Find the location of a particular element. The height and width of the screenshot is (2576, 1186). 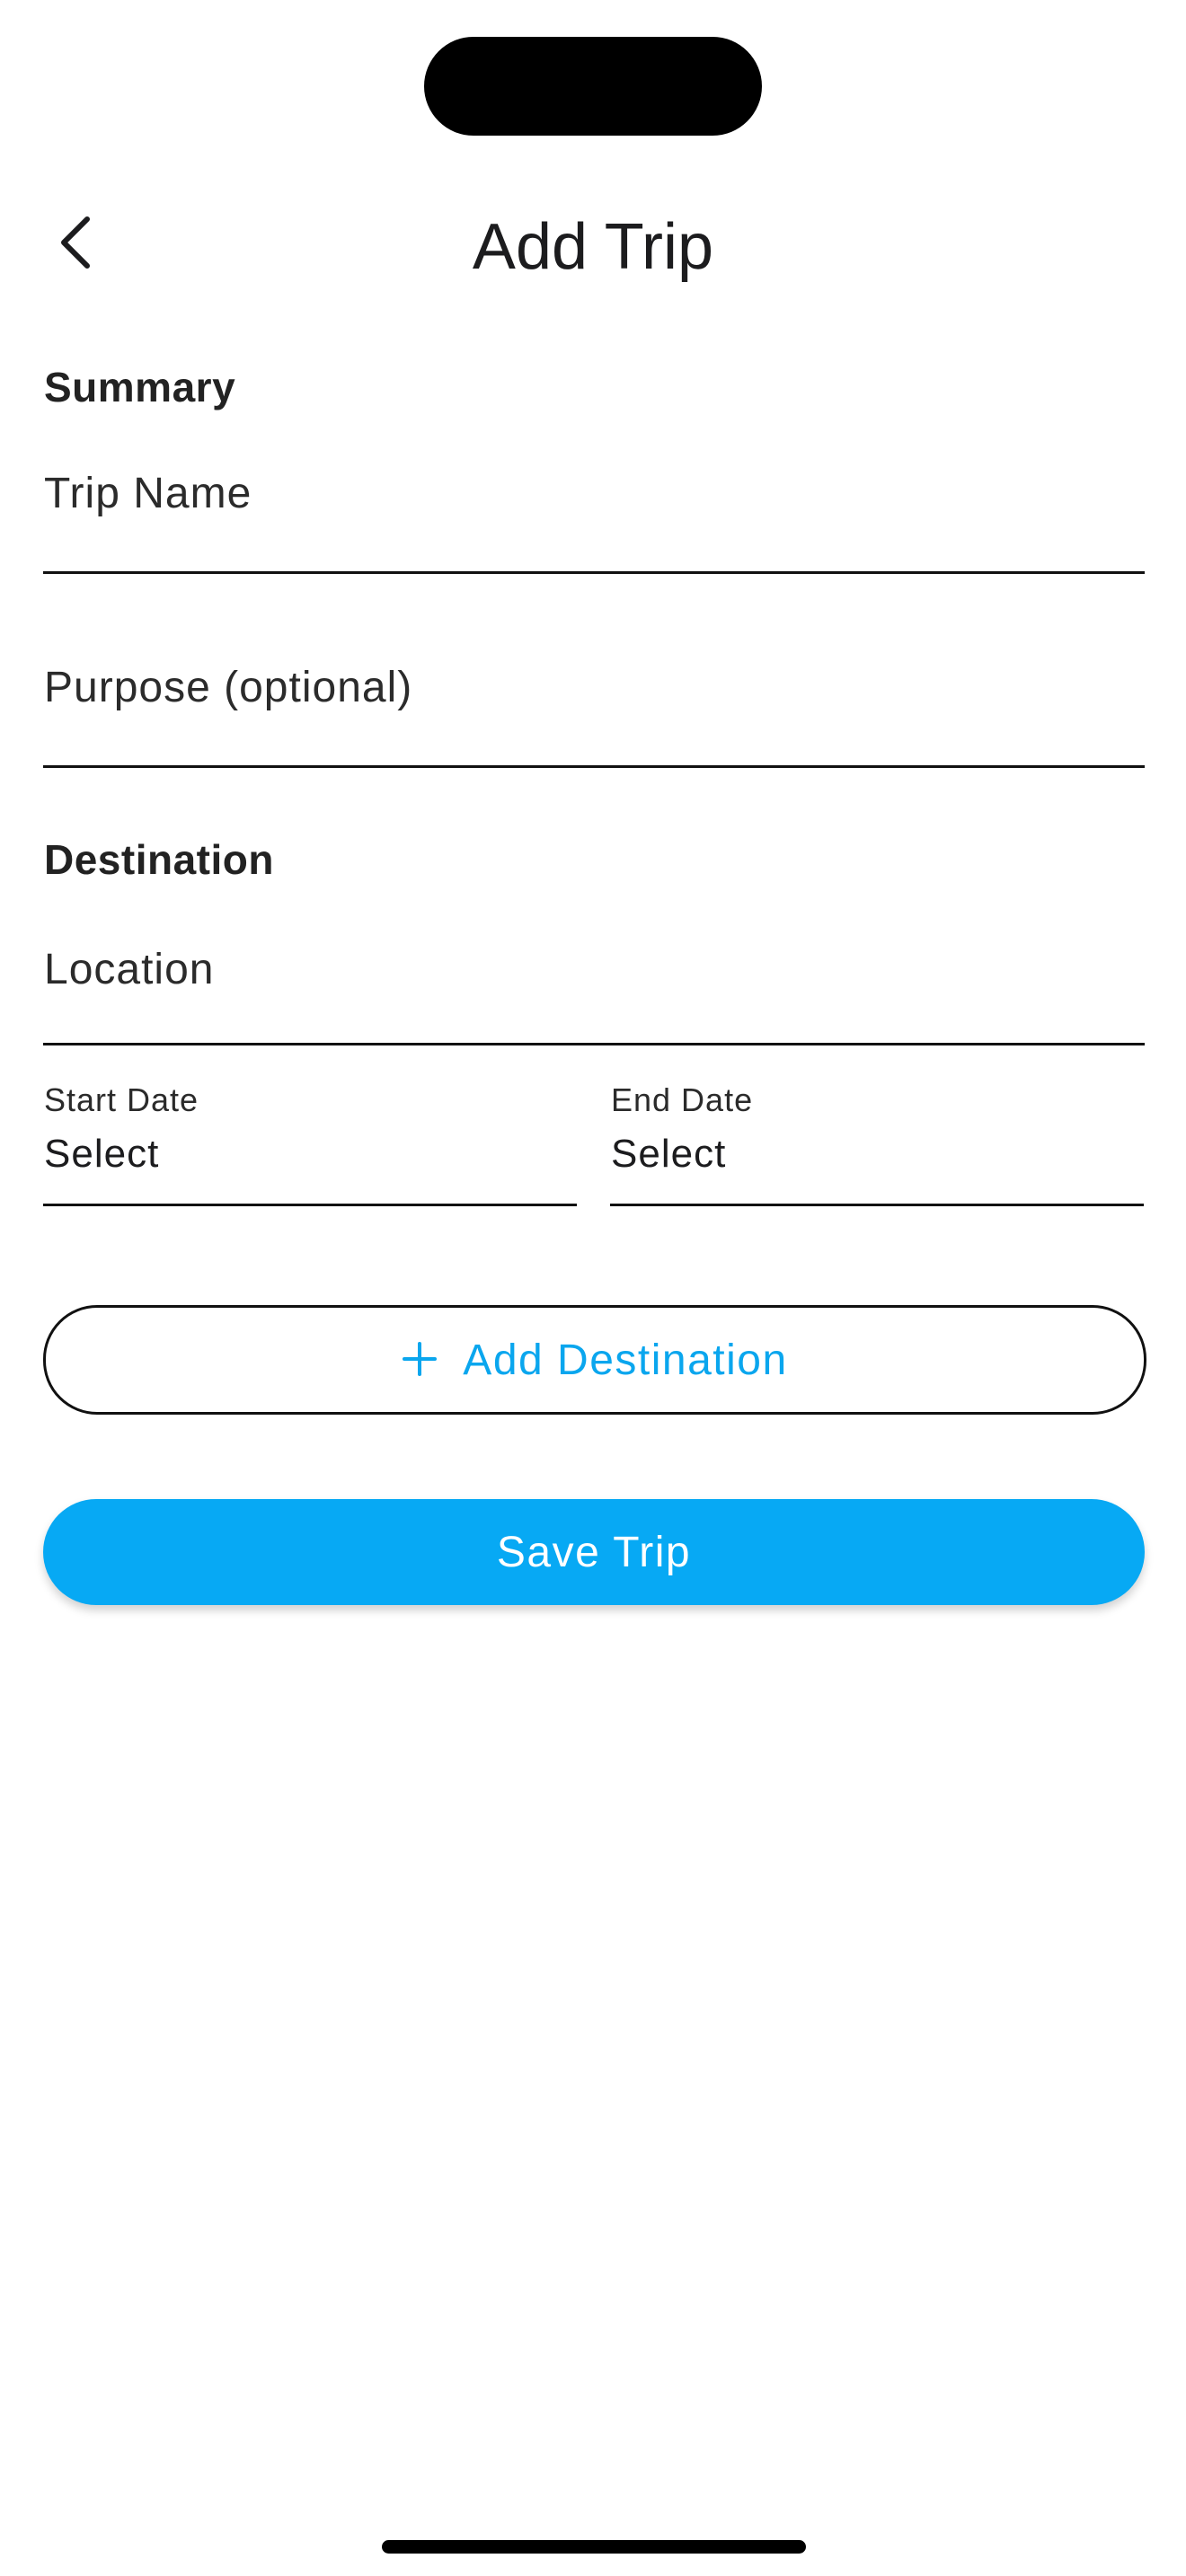

add-destination-label: Add Destination is located at coordinates (625, 1360).